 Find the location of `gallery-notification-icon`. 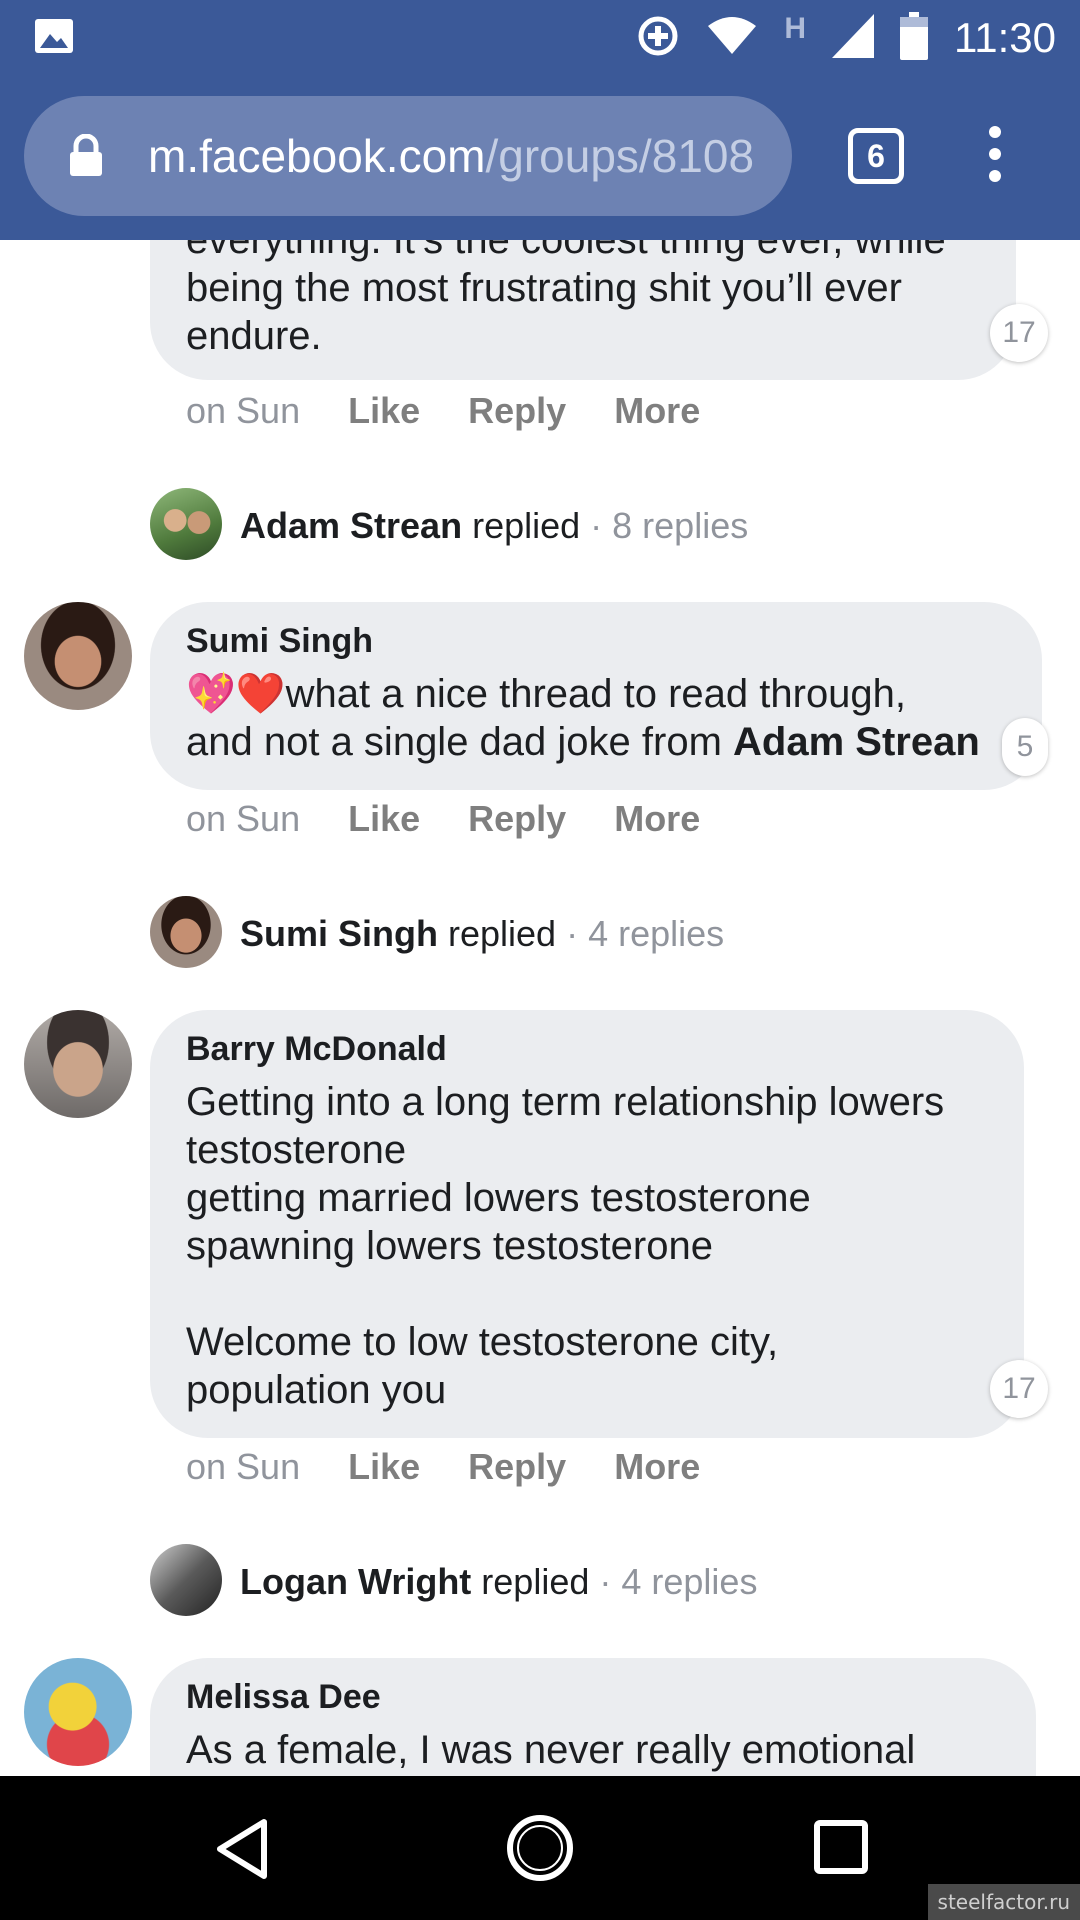

gallery-notification-icon is located at coordinates (54, 38).